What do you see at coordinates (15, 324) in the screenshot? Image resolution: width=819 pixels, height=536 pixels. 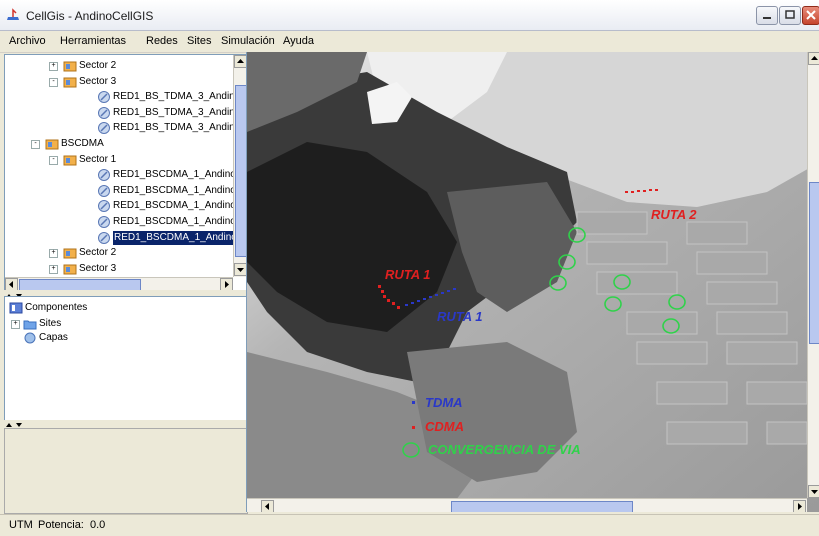 I see `expand-sites-icon: +` at bounding box center [15, 324].